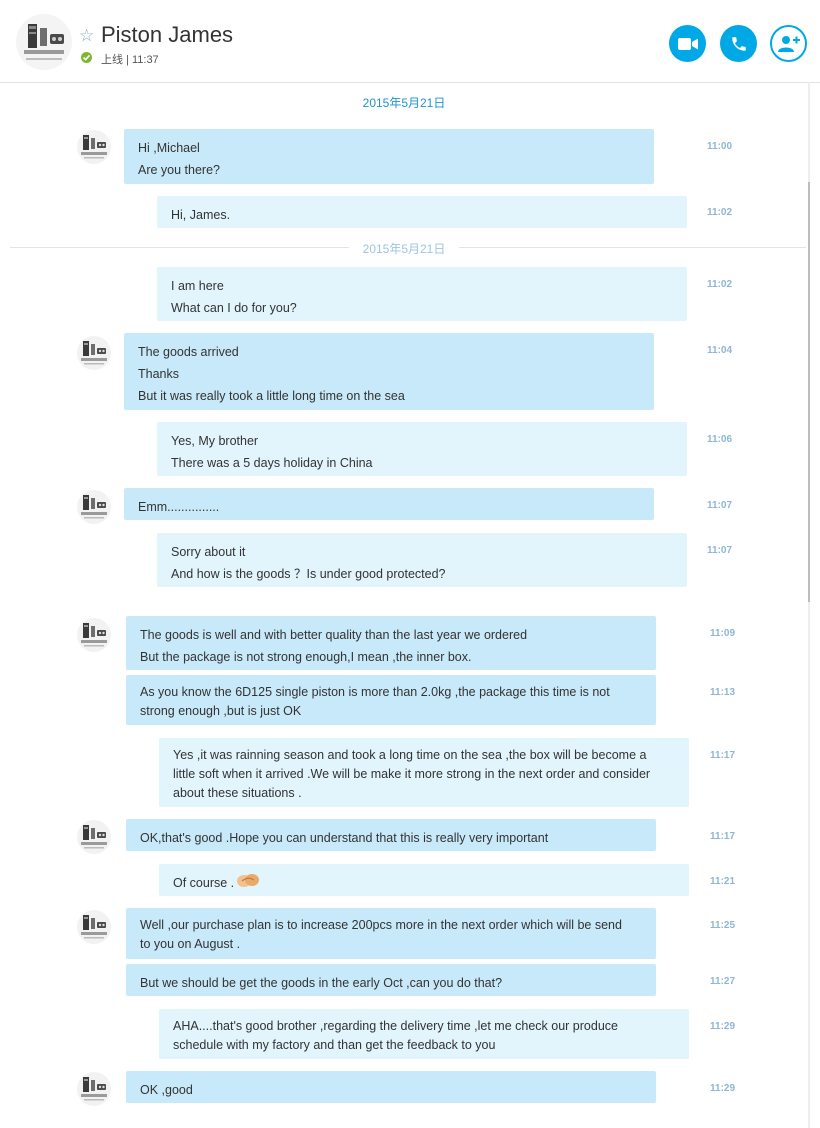  Describe the element at coordinates (422, 294) in the screenshot. I see `outgoing-message-bubble: I am here What can I do for you?` at that location.